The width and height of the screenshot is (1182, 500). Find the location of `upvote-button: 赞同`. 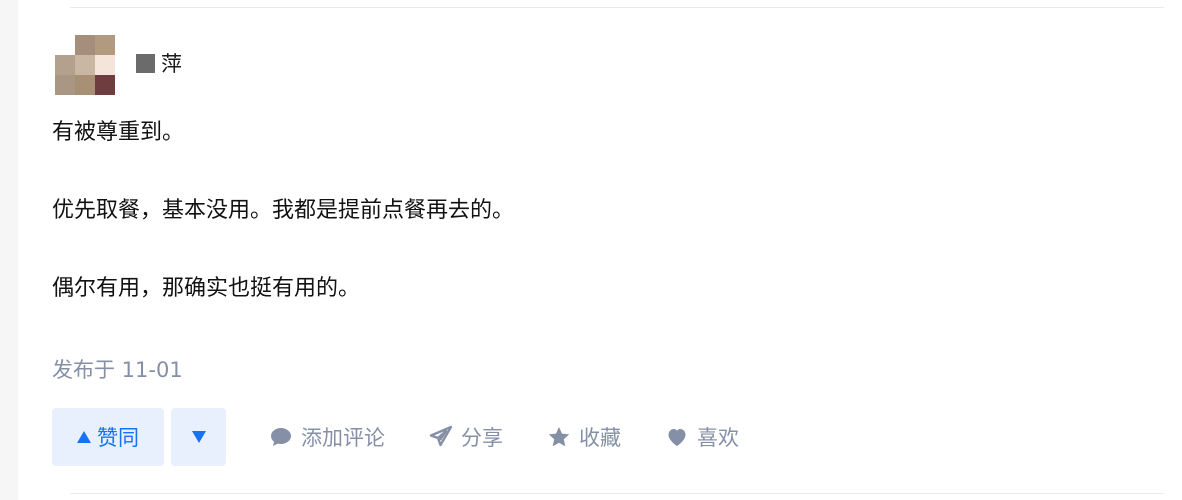

upvote-button: 赞同 is located at coordinates (108, 437).